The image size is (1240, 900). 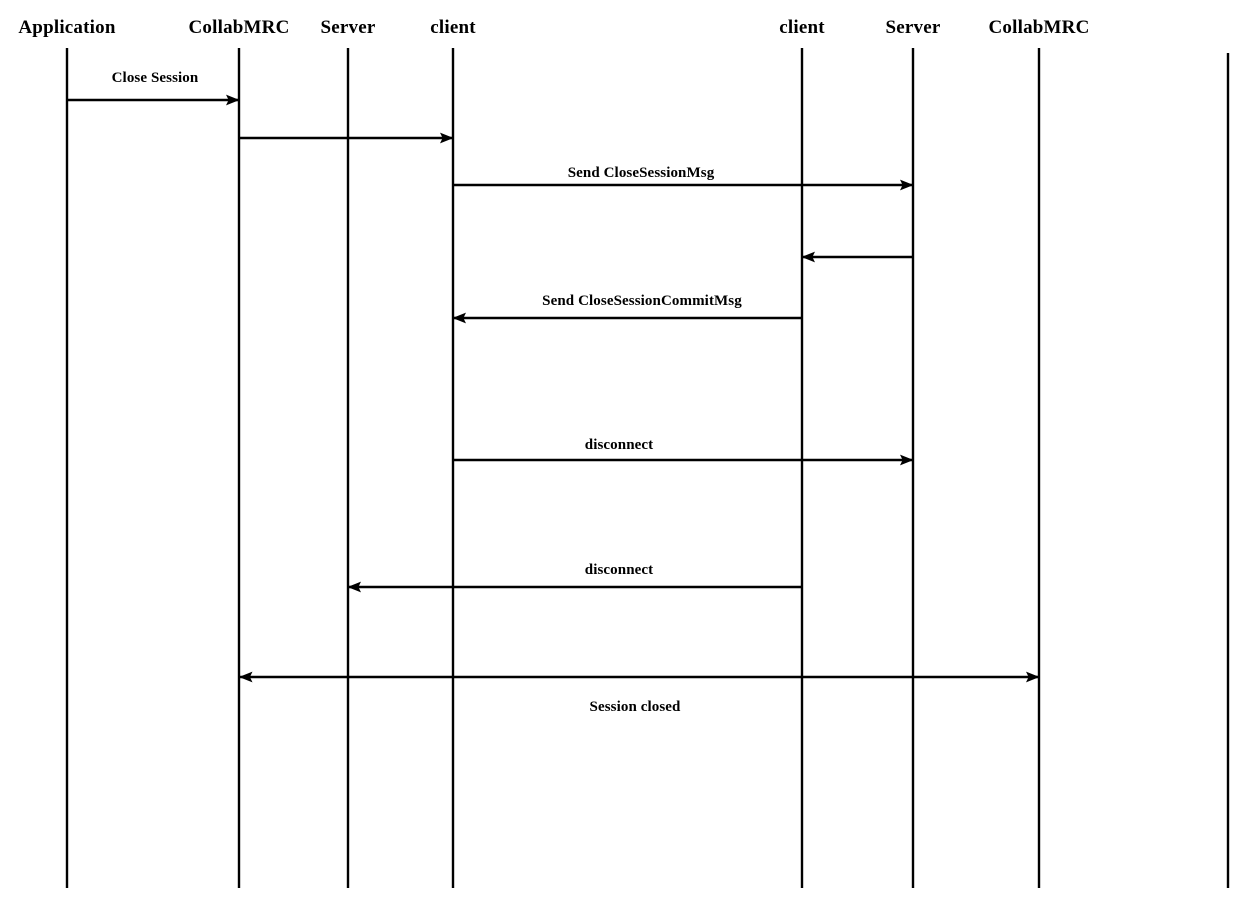 I want to click on message-label-m1: Close Session, so click(x=155, y=78).